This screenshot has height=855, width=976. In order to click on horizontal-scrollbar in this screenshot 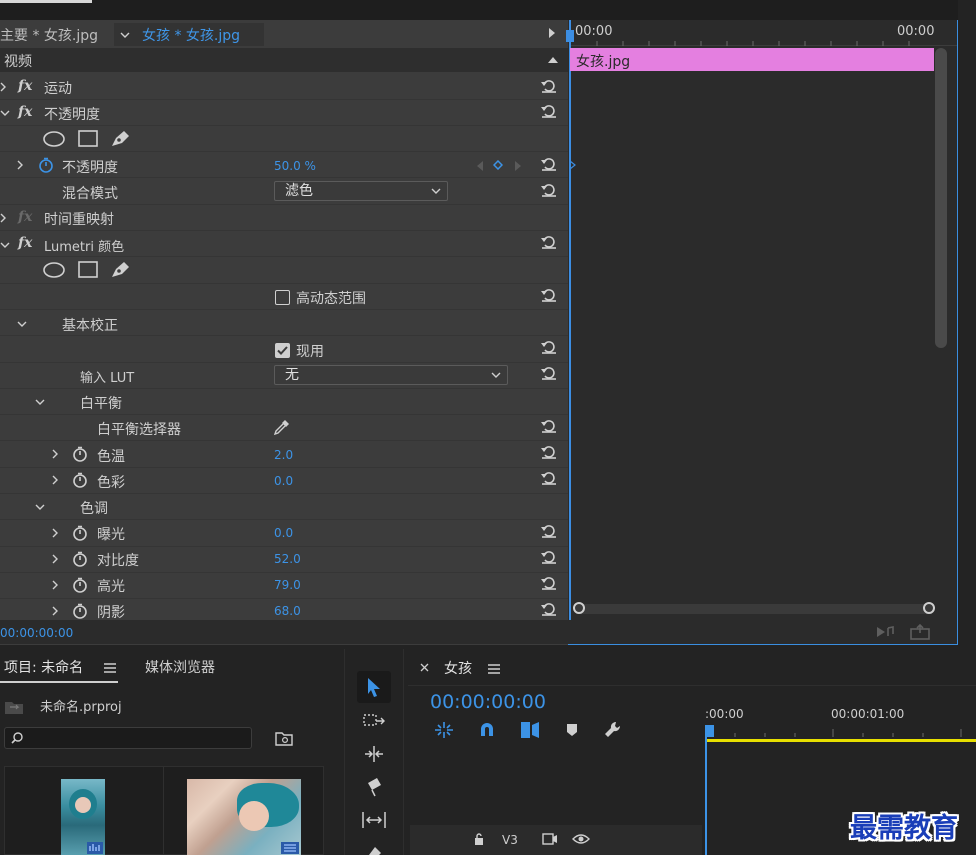, I will do `click(754, 608)`.